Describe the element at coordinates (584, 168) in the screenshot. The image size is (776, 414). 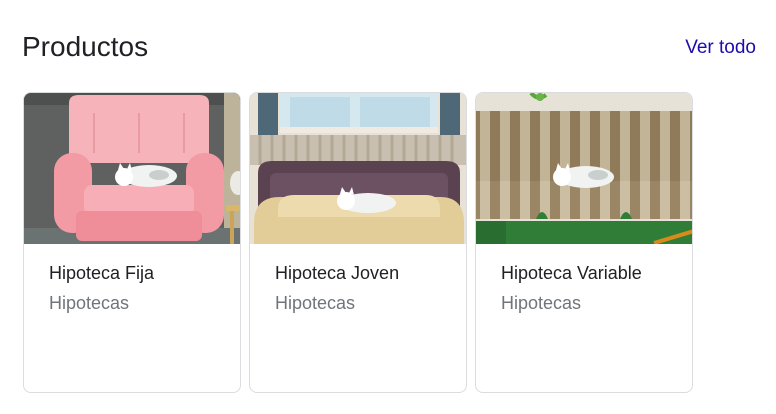
I see `cat-on-striped-couch-image` at that location.